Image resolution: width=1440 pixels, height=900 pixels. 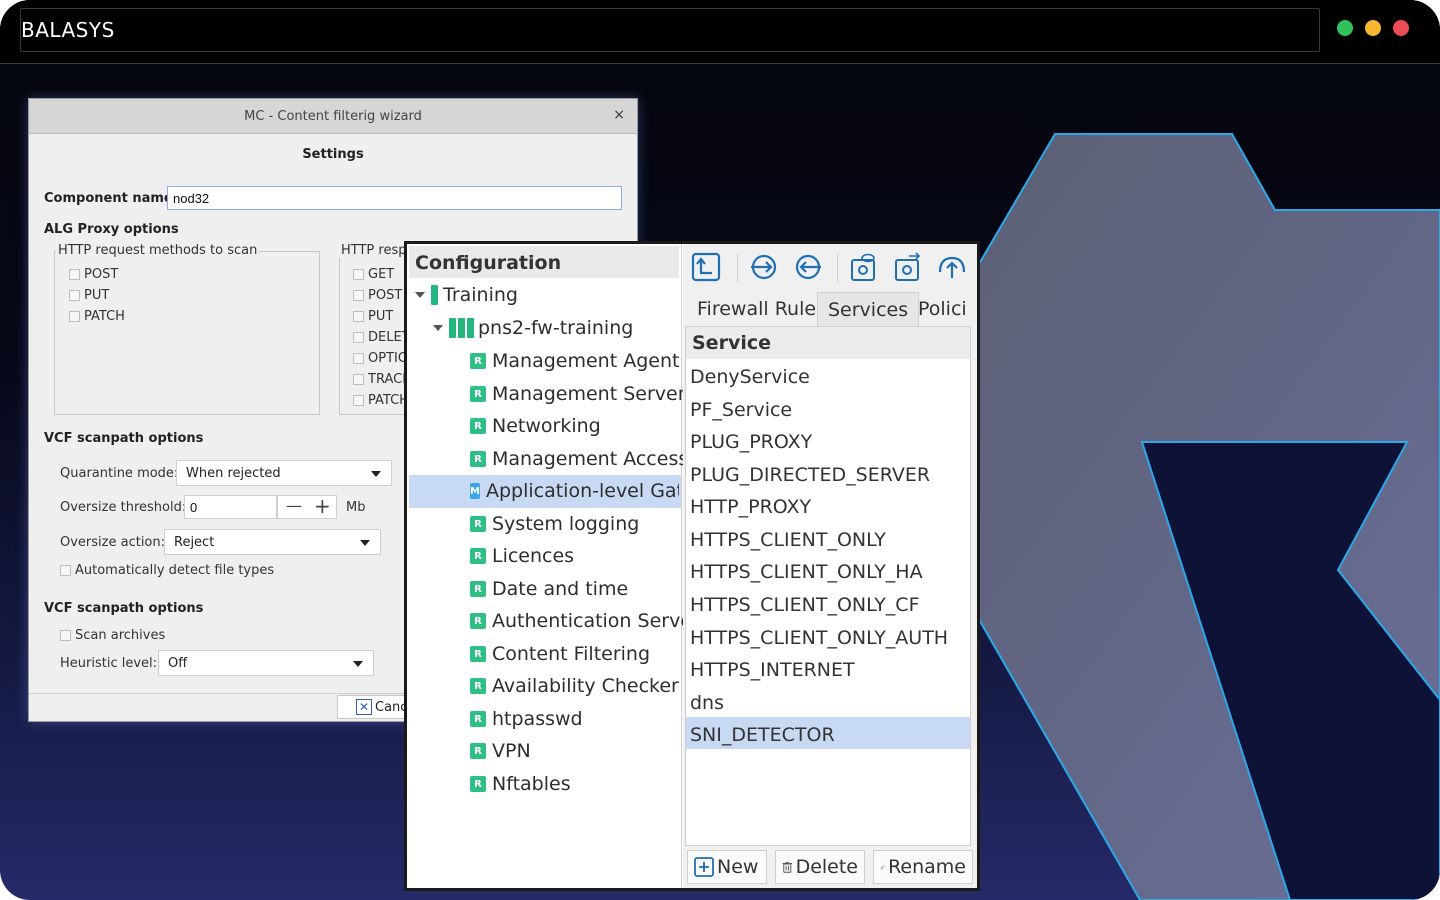 I want to click on checkbox-resp-put: PUT, so click(x=373, y=316).